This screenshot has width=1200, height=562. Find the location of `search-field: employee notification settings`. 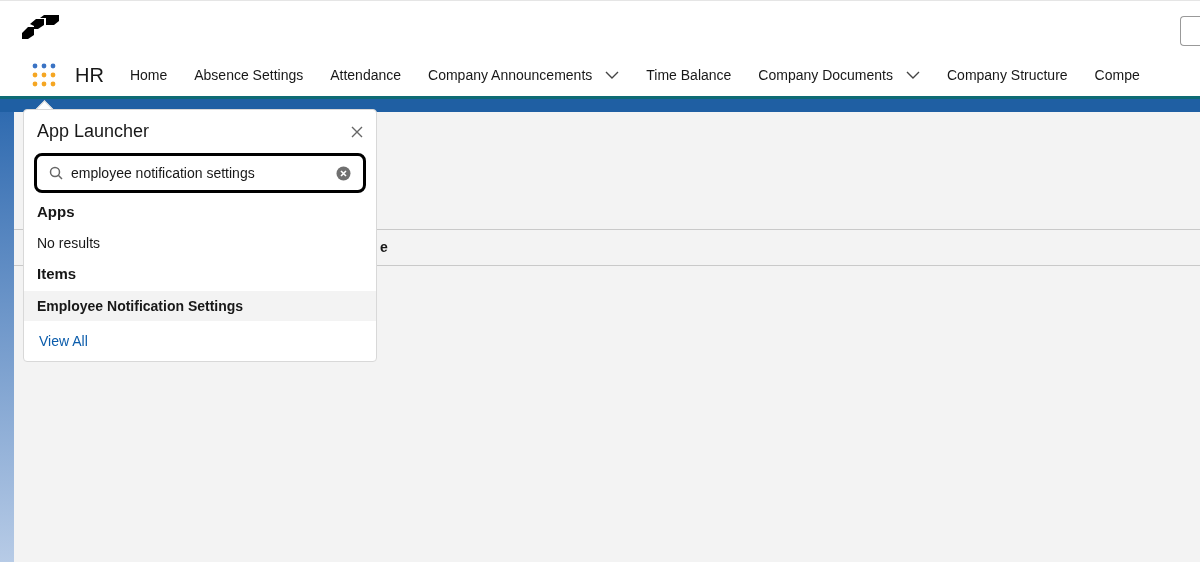

search-field: employee notification settings is located at coordinates (200, 173).